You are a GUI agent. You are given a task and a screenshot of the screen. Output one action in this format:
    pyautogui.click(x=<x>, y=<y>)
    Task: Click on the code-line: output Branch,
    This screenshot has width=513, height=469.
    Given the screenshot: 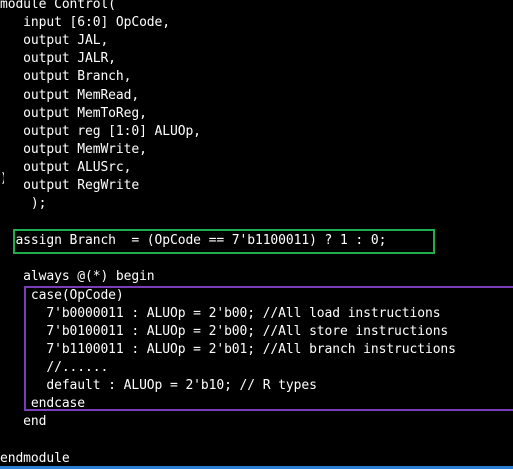 What is the action you would take?
    pyautogui.click(x=66, y=76)
    